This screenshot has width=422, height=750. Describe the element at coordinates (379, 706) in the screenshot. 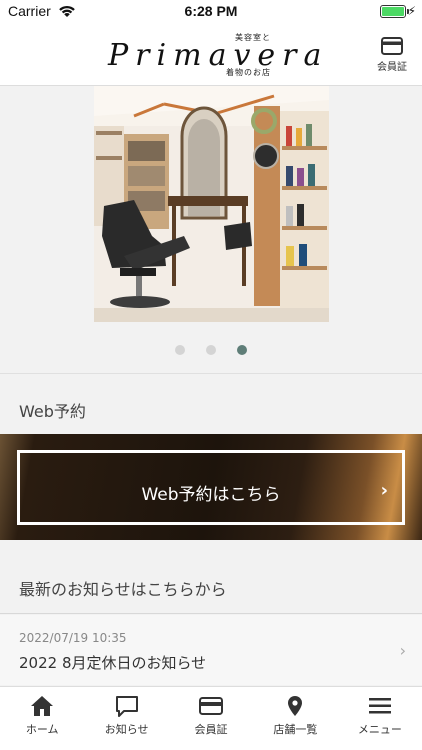

I see `hamburger-menu-icon` at that location.